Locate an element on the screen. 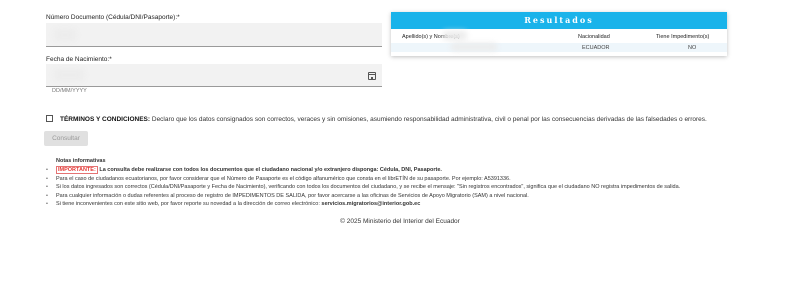 The image size is (800, 296). nationality-cell: ECUADOR is located at coordinates (596, 48).